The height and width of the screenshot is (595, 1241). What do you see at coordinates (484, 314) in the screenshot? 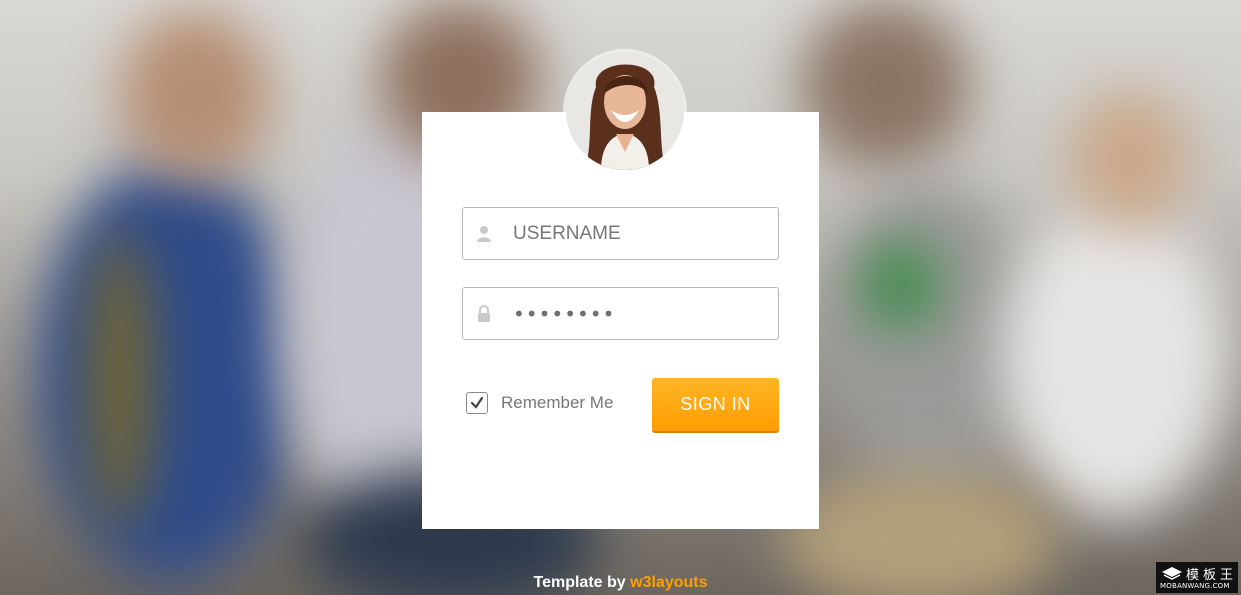
I see `lock-icon` at bounding box center [484, 314].